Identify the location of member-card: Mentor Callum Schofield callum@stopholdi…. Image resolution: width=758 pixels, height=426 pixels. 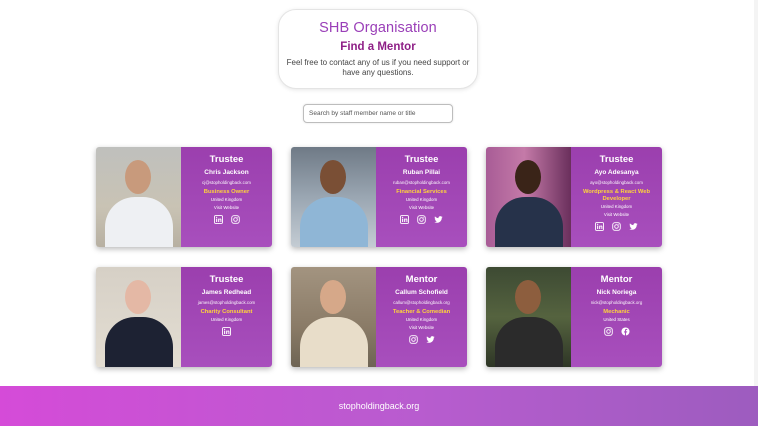
(379, 317).